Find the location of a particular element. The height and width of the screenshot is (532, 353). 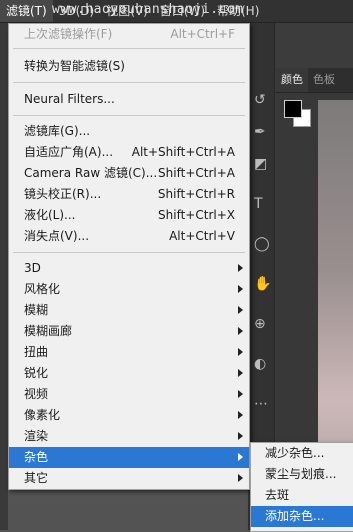

menu-item-label: 锐化 is located at coordinates (36, 373).